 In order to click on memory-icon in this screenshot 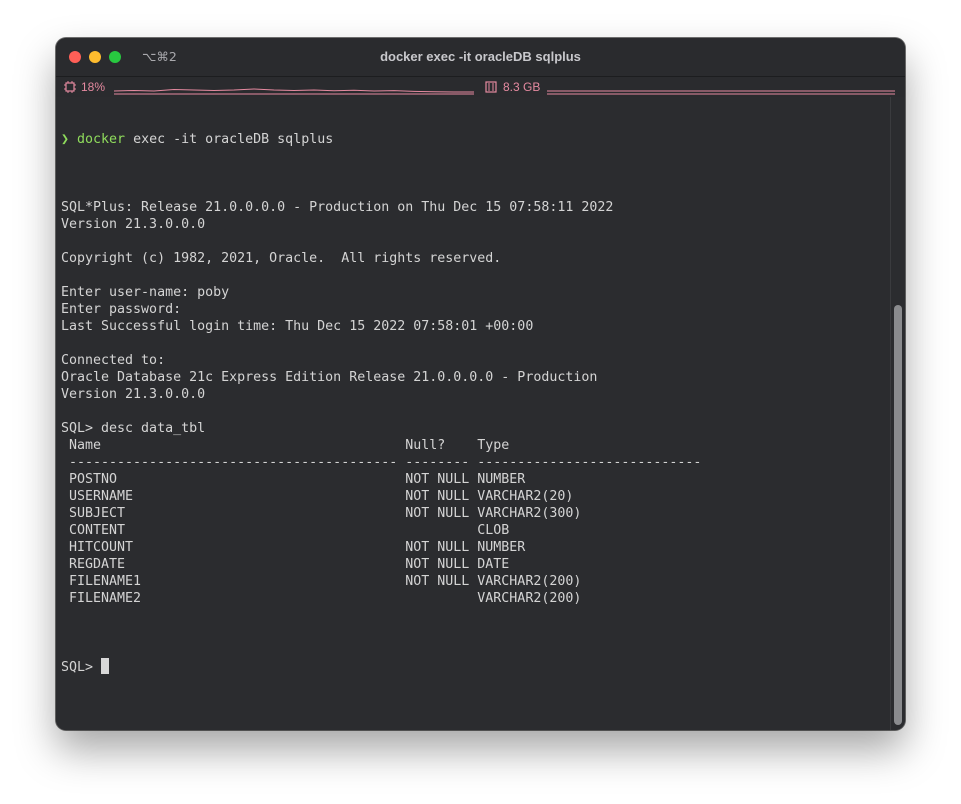, I will do `click(491, 87)`.